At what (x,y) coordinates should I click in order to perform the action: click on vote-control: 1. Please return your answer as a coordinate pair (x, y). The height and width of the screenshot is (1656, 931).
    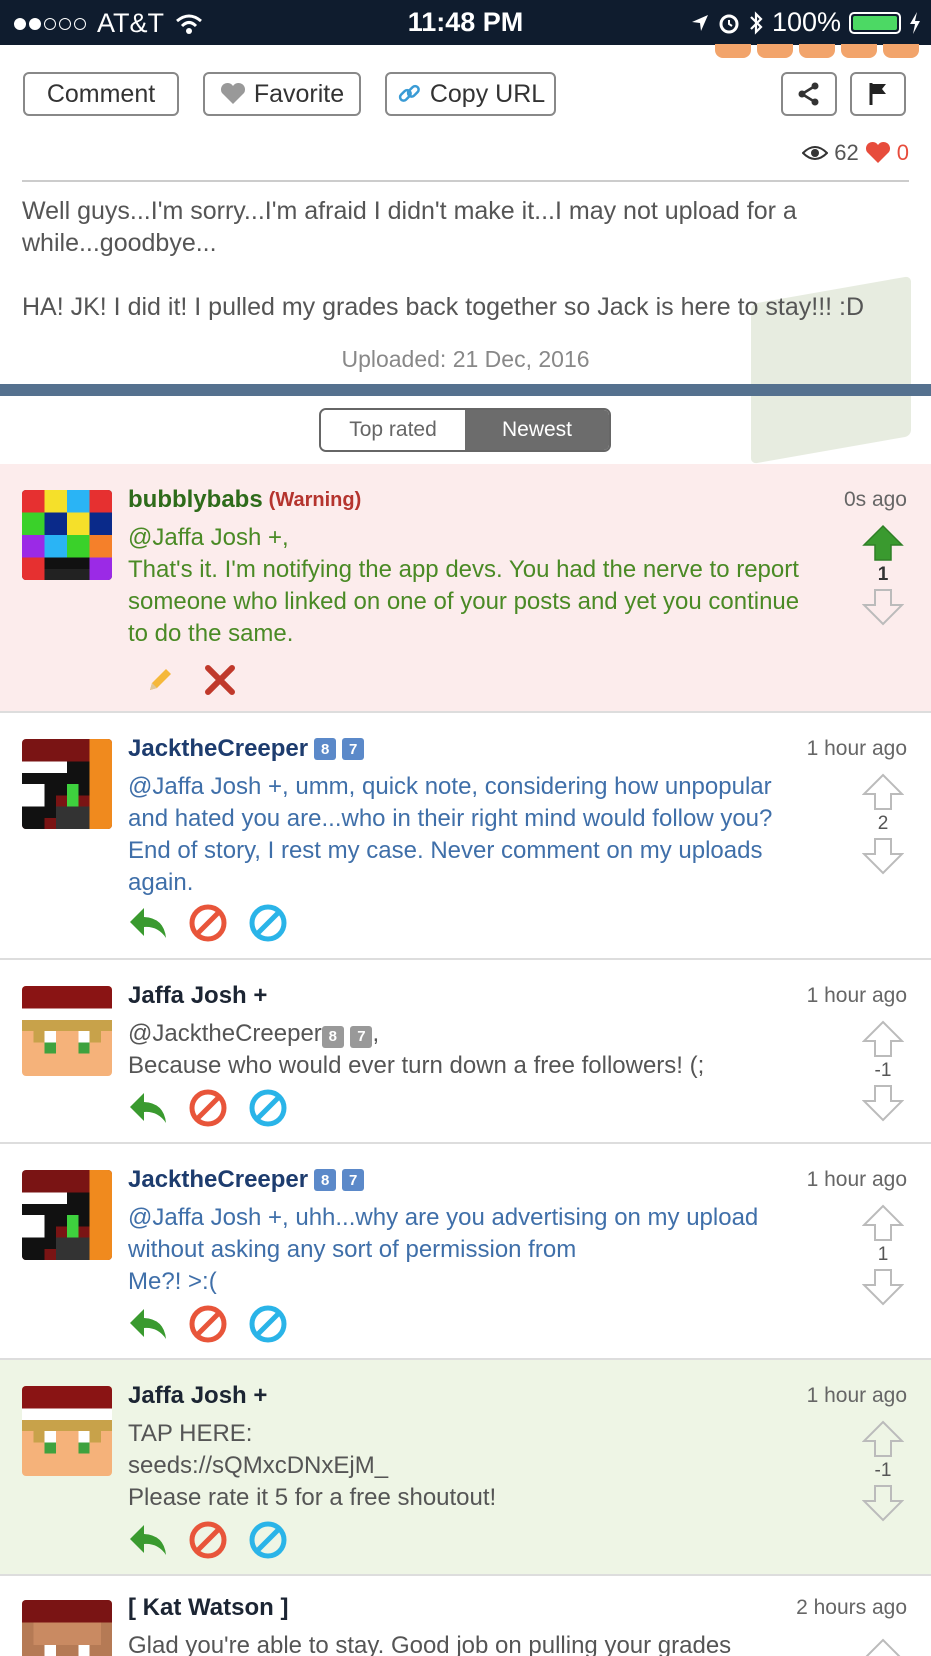
    Looking at the image, I should click on (883, 1255).